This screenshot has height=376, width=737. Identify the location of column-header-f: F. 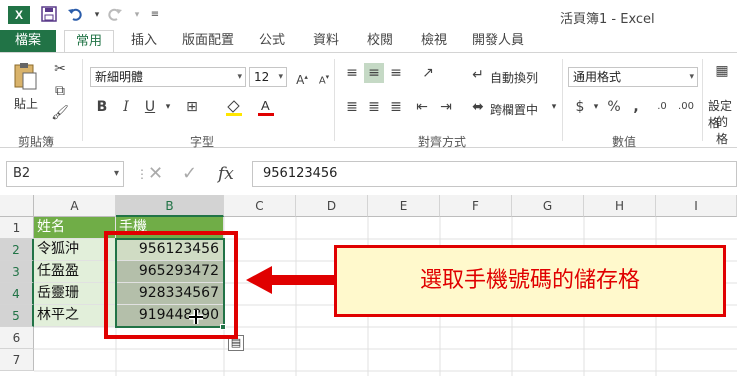
(476, 206).